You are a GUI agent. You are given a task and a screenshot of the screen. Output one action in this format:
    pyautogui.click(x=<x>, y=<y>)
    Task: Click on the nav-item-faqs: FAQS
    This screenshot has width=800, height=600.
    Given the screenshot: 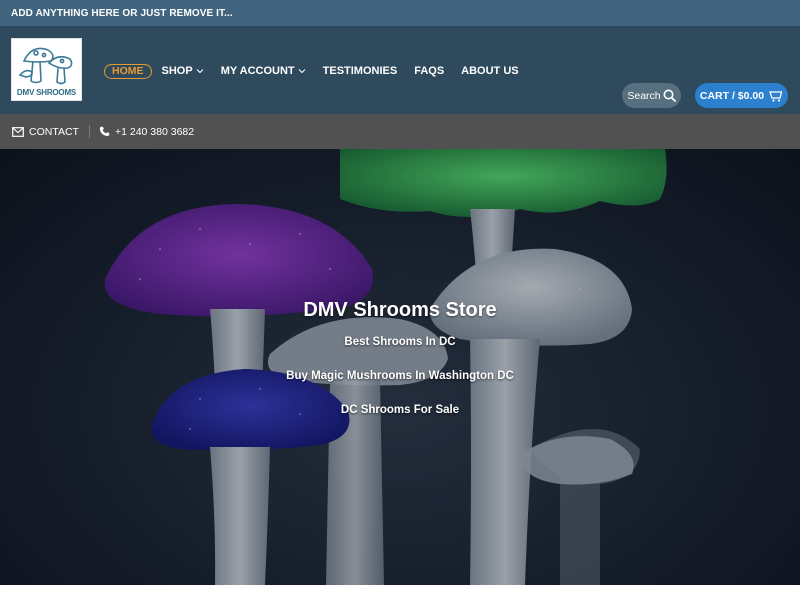 What is the action you would take?
    pyautogui.click(x=429, y=71)
    